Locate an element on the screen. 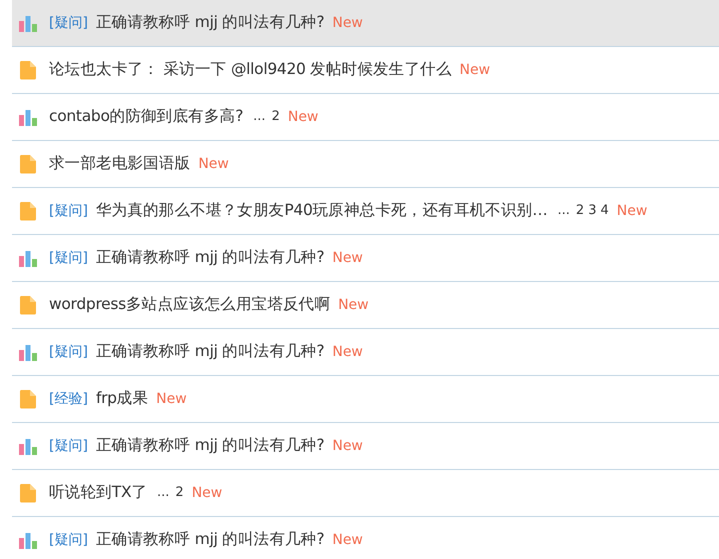 The image size is (719, 559). thread-title-link: contabo的防御到底有多高? is located at coordinates (146, 117).